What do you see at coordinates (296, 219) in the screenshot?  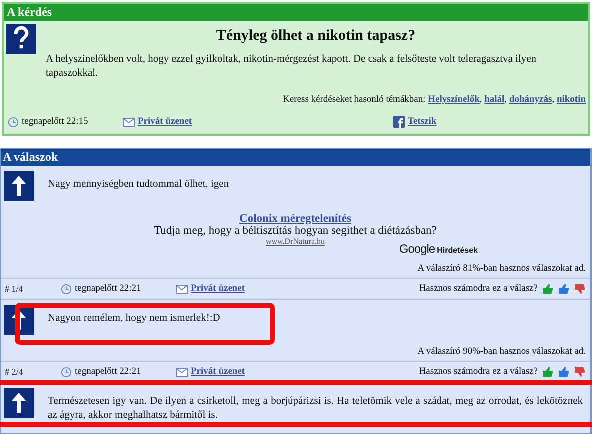 I see `ad-title-link: Colonix méregtelenítés` at bounding box center [296, 219].